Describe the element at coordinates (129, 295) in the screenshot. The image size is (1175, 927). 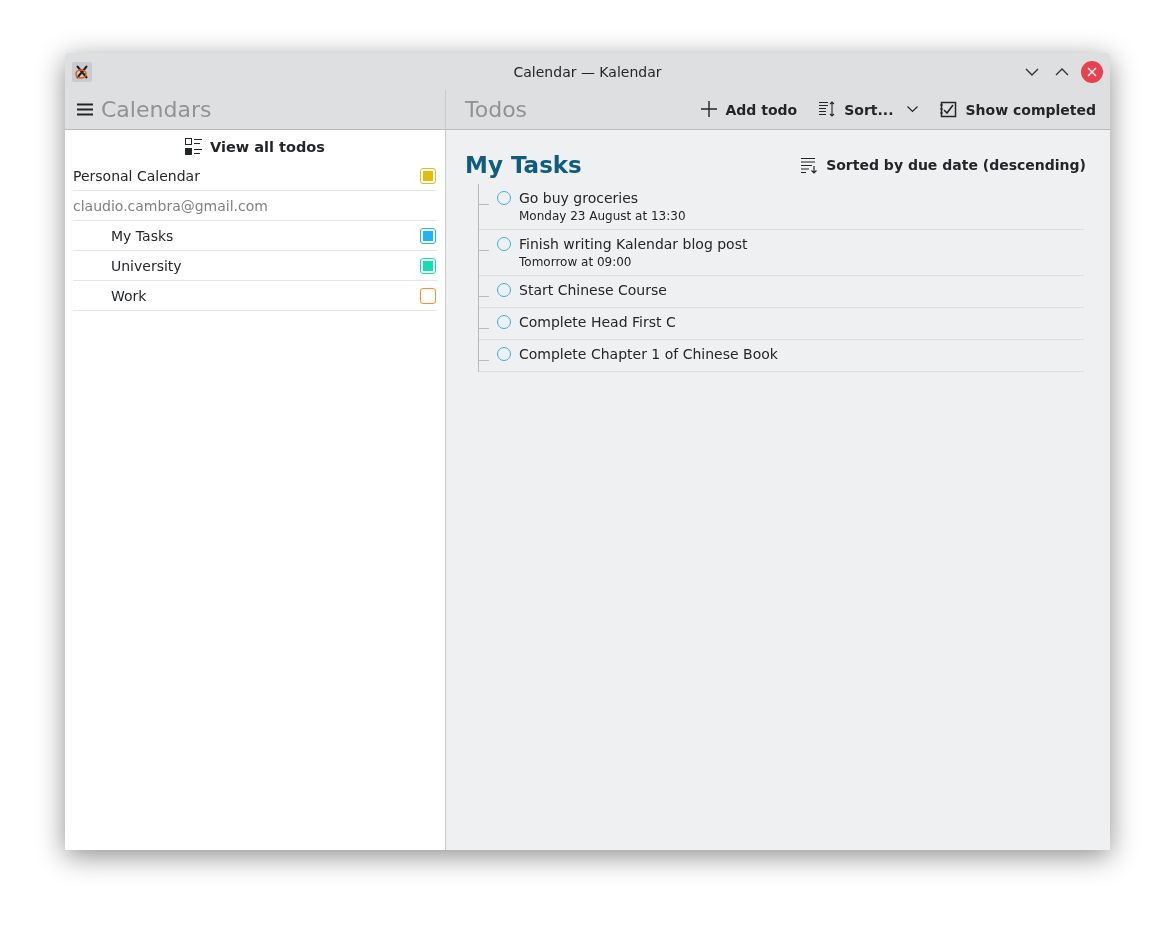
I see `calendar-item: Work` at that location.